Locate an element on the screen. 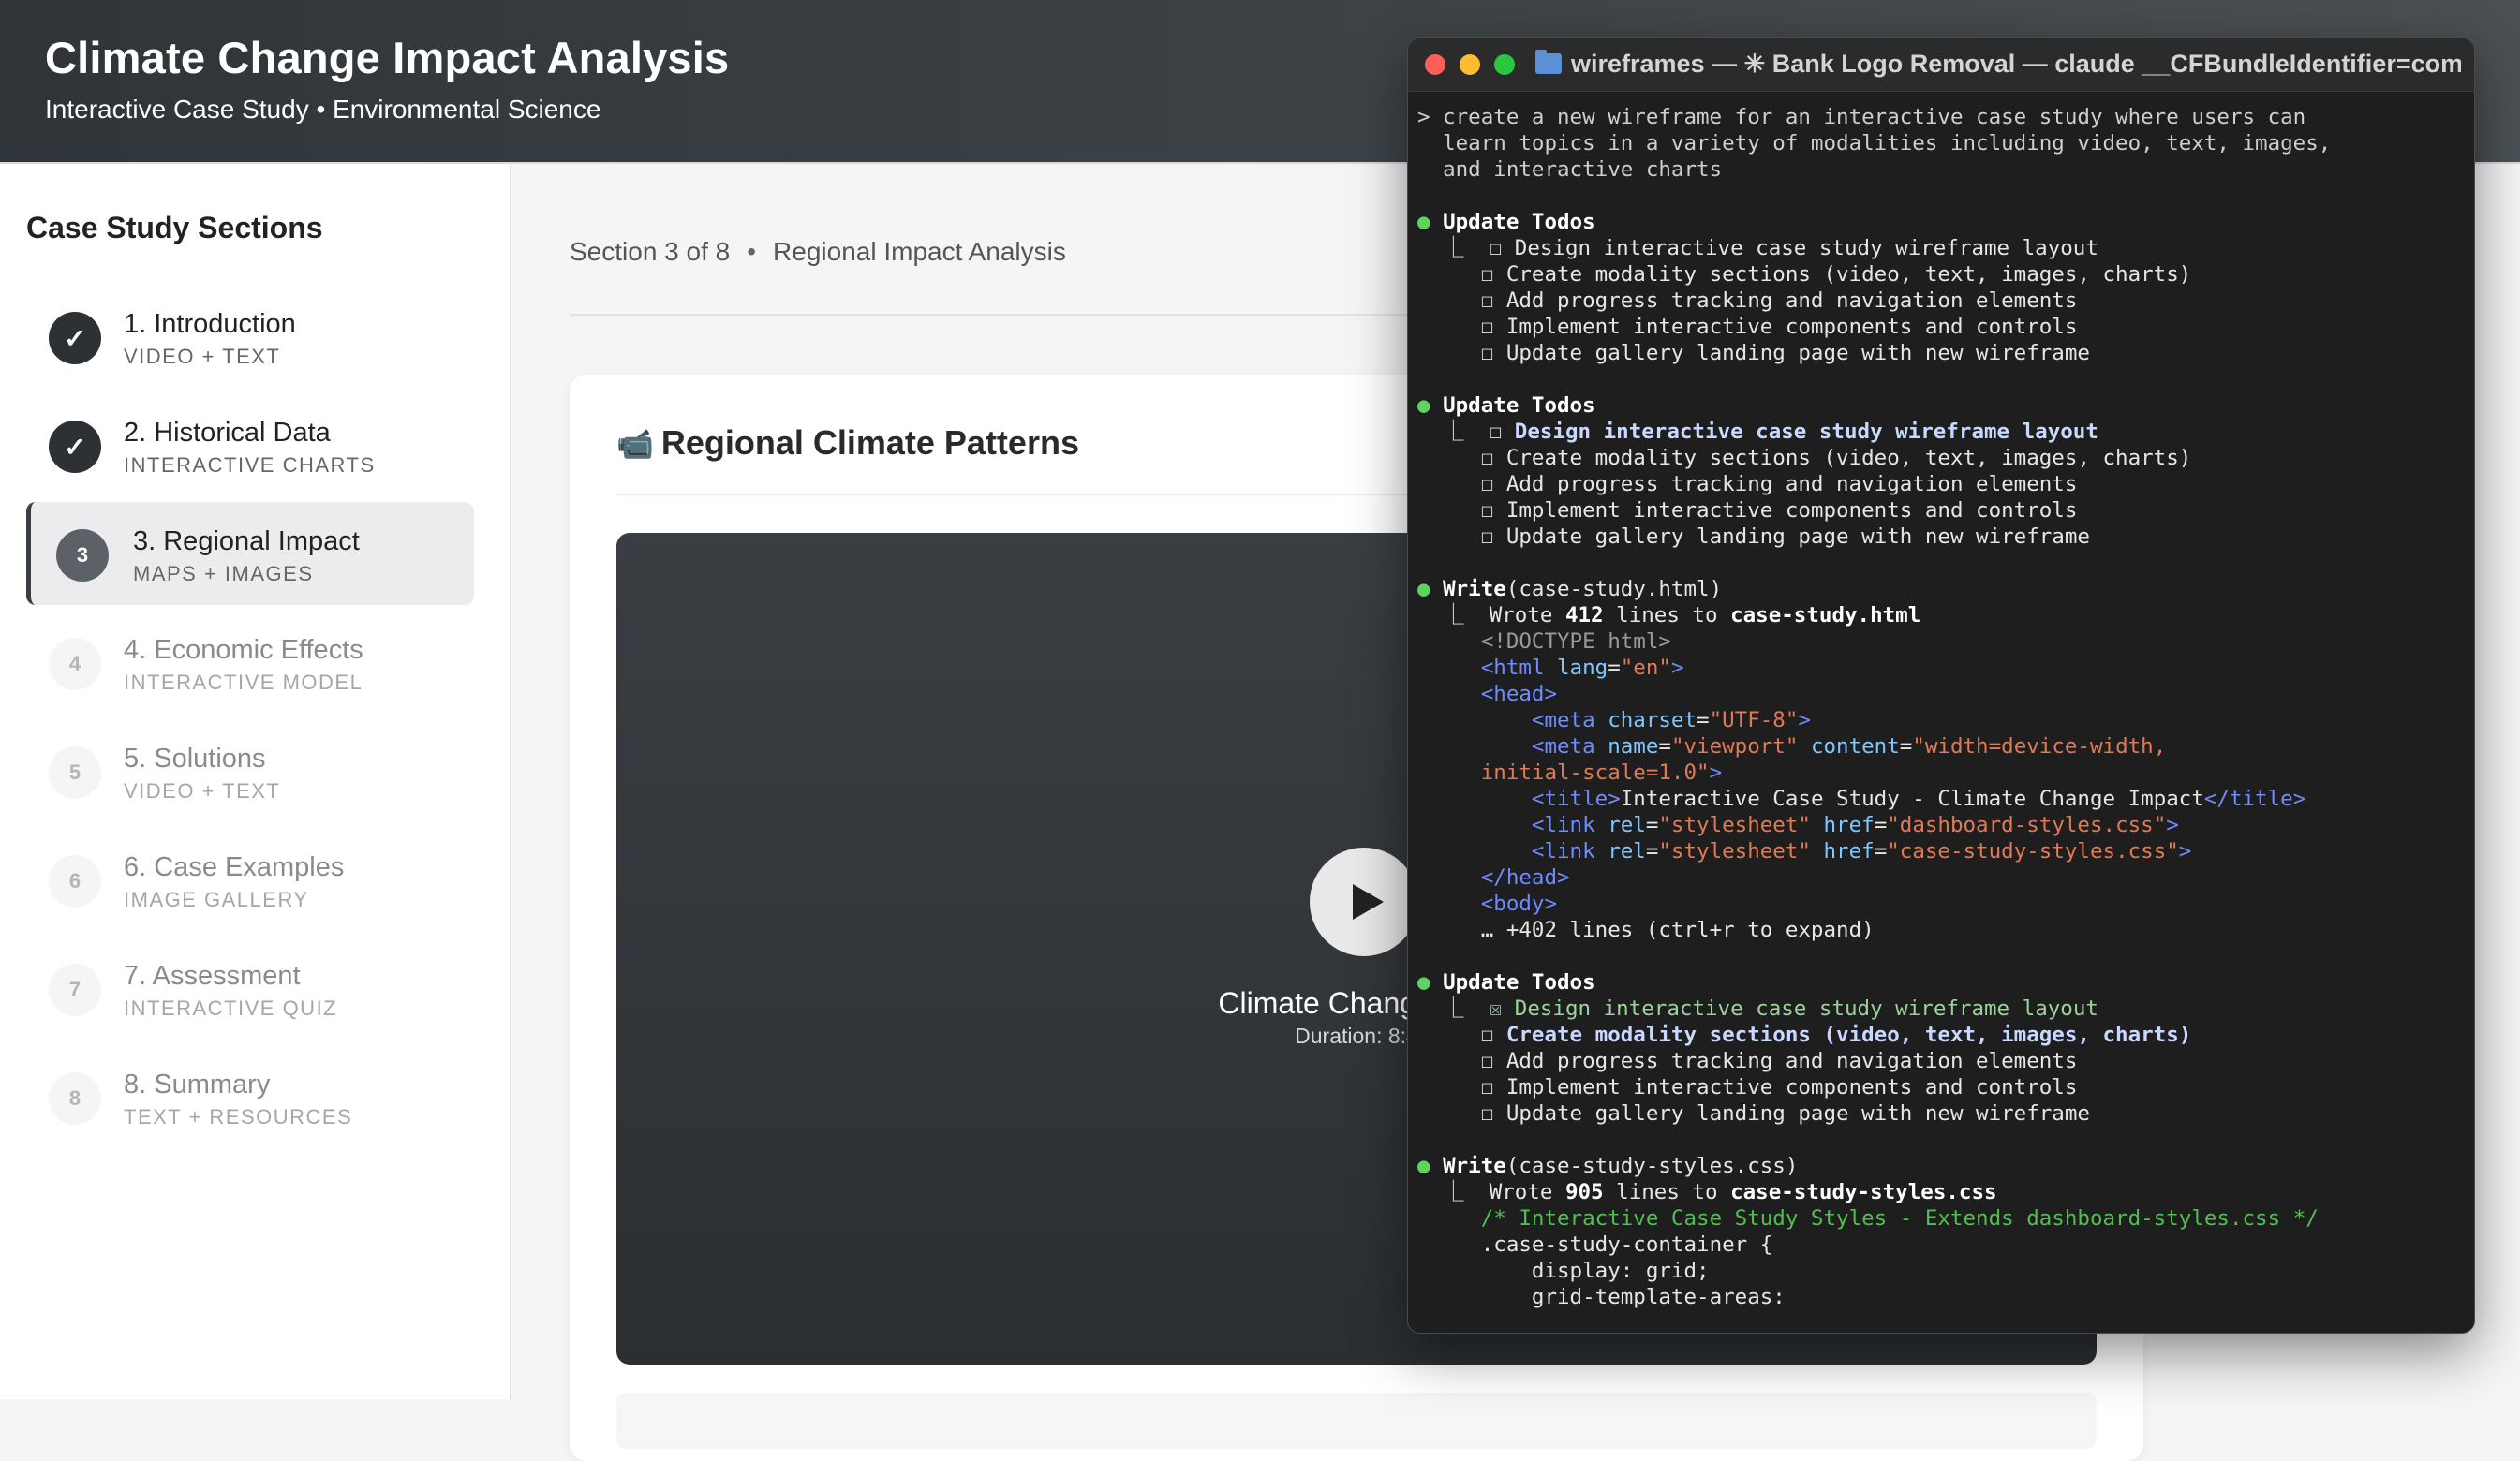 The width and height of the screenshot is (2520, 1461). step-number-badge: 7 is located at coordinates (75, 990).